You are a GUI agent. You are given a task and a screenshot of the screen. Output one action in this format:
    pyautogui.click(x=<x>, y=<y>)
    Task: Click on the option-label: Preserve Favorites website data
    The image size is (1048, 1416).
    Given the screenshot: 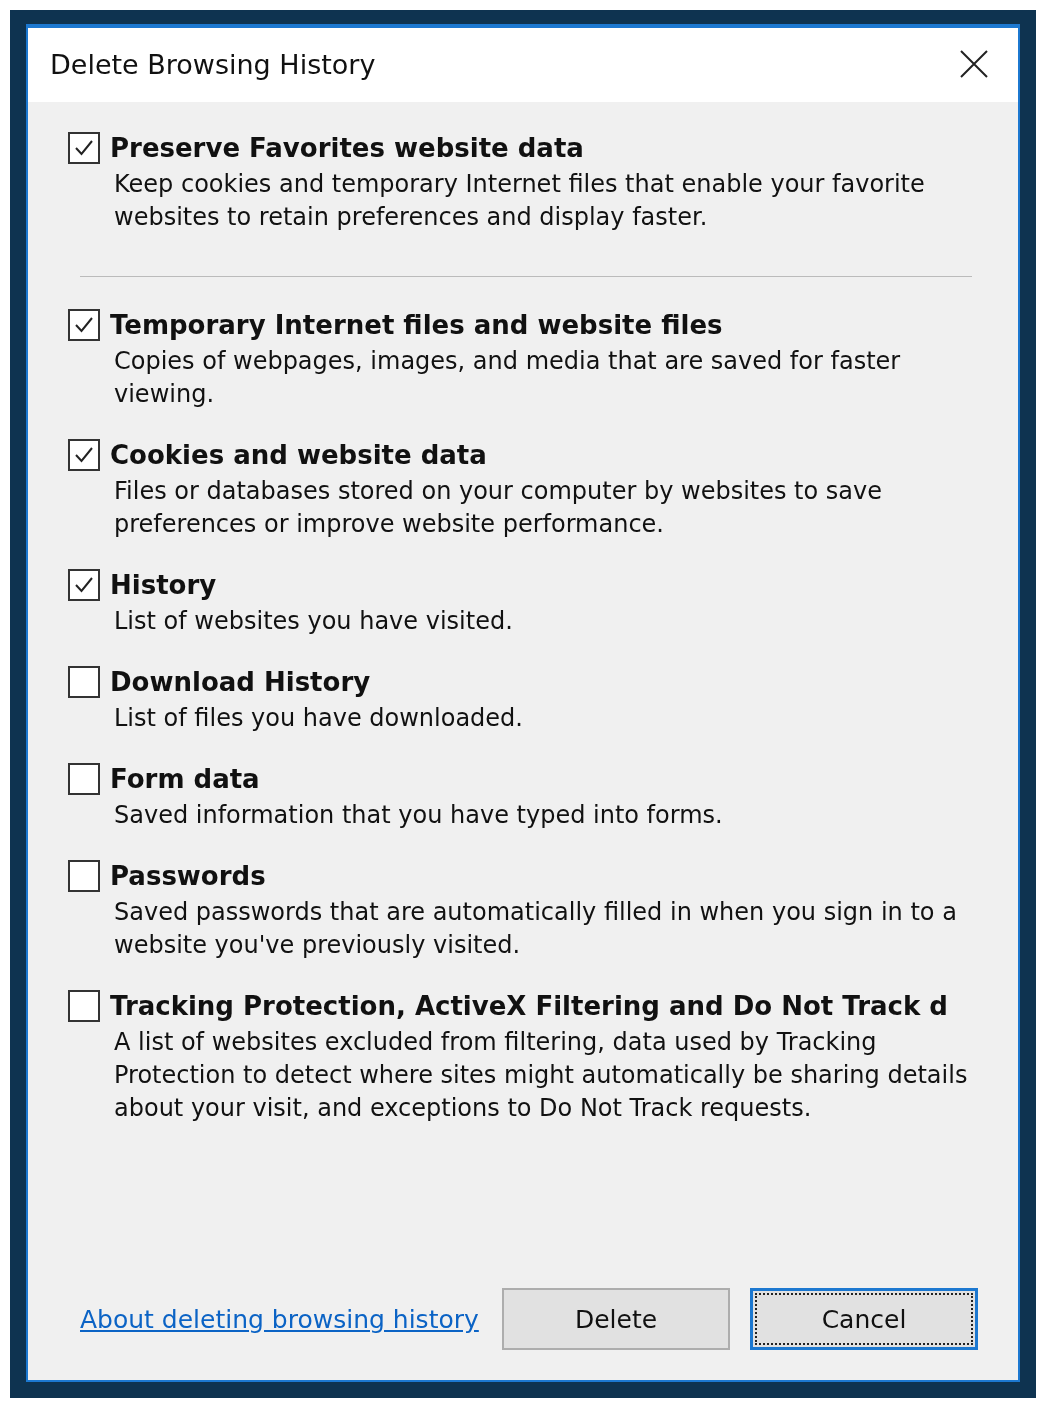 What is the action you would take?
    pyautogui.click(x=347, y=148)
    